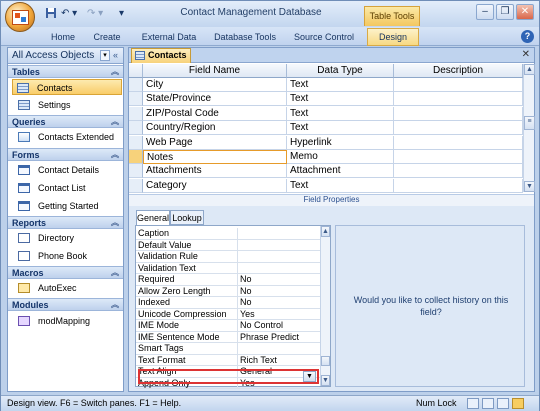  What do you see at coordinates (68, 256) in the screenshot?
I see `nav-item-phone-book: Phone Book` at bounding box center [68, 256].